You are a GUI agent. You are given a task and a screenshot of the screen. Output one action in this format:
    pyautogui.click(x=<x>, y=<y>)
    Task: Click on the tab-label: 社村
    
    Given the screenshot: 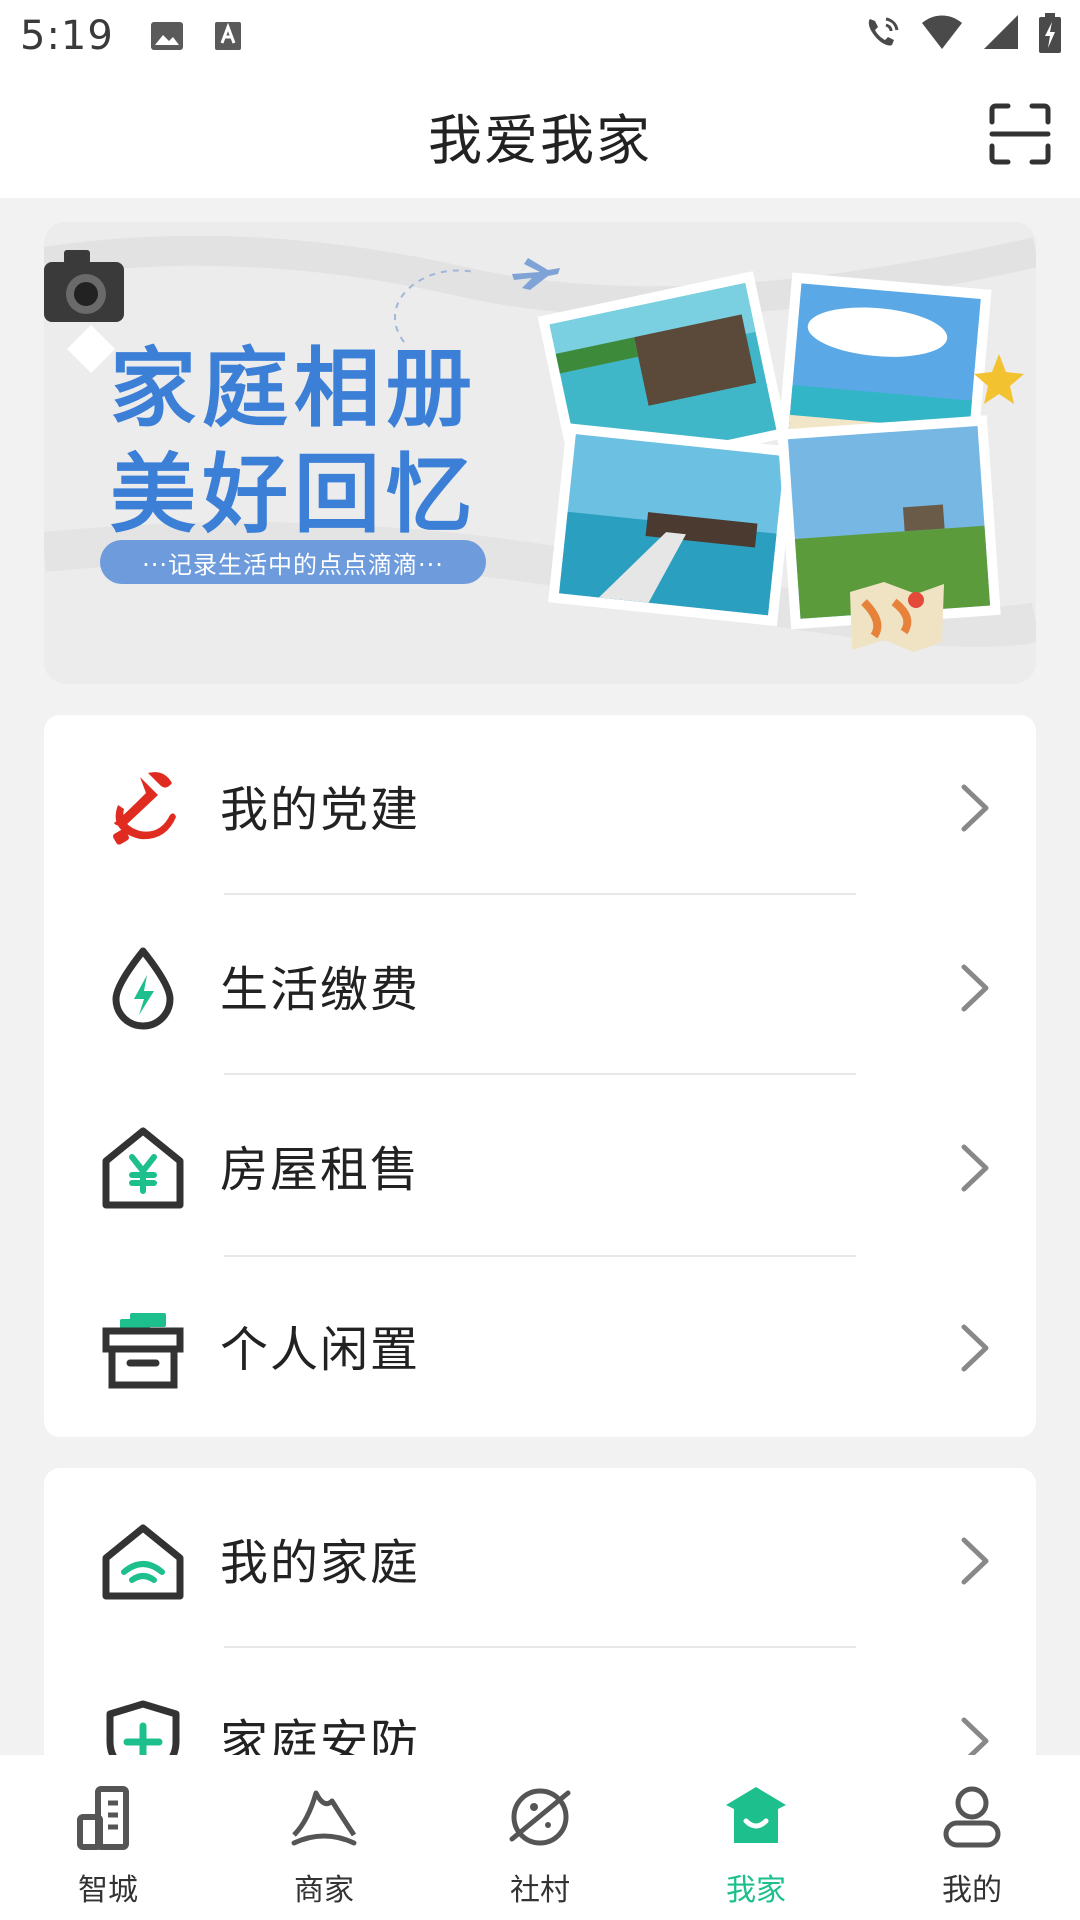 What is the action you would take?
    pyautogui.click(x=540, y=1890)
    